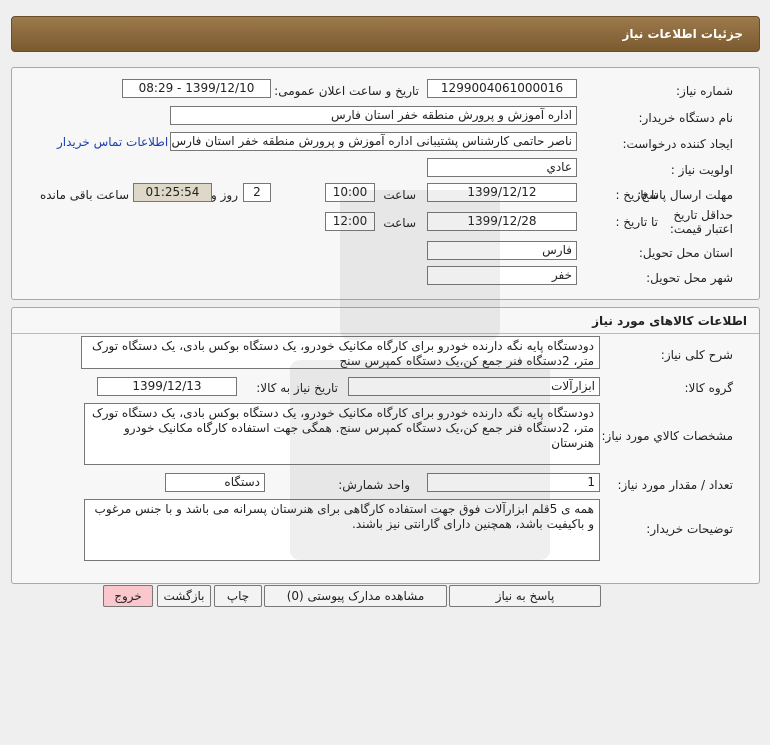  Describe the element at coordinates (502, 250) in the screenshot. I see `province-field: فارس` at that location.